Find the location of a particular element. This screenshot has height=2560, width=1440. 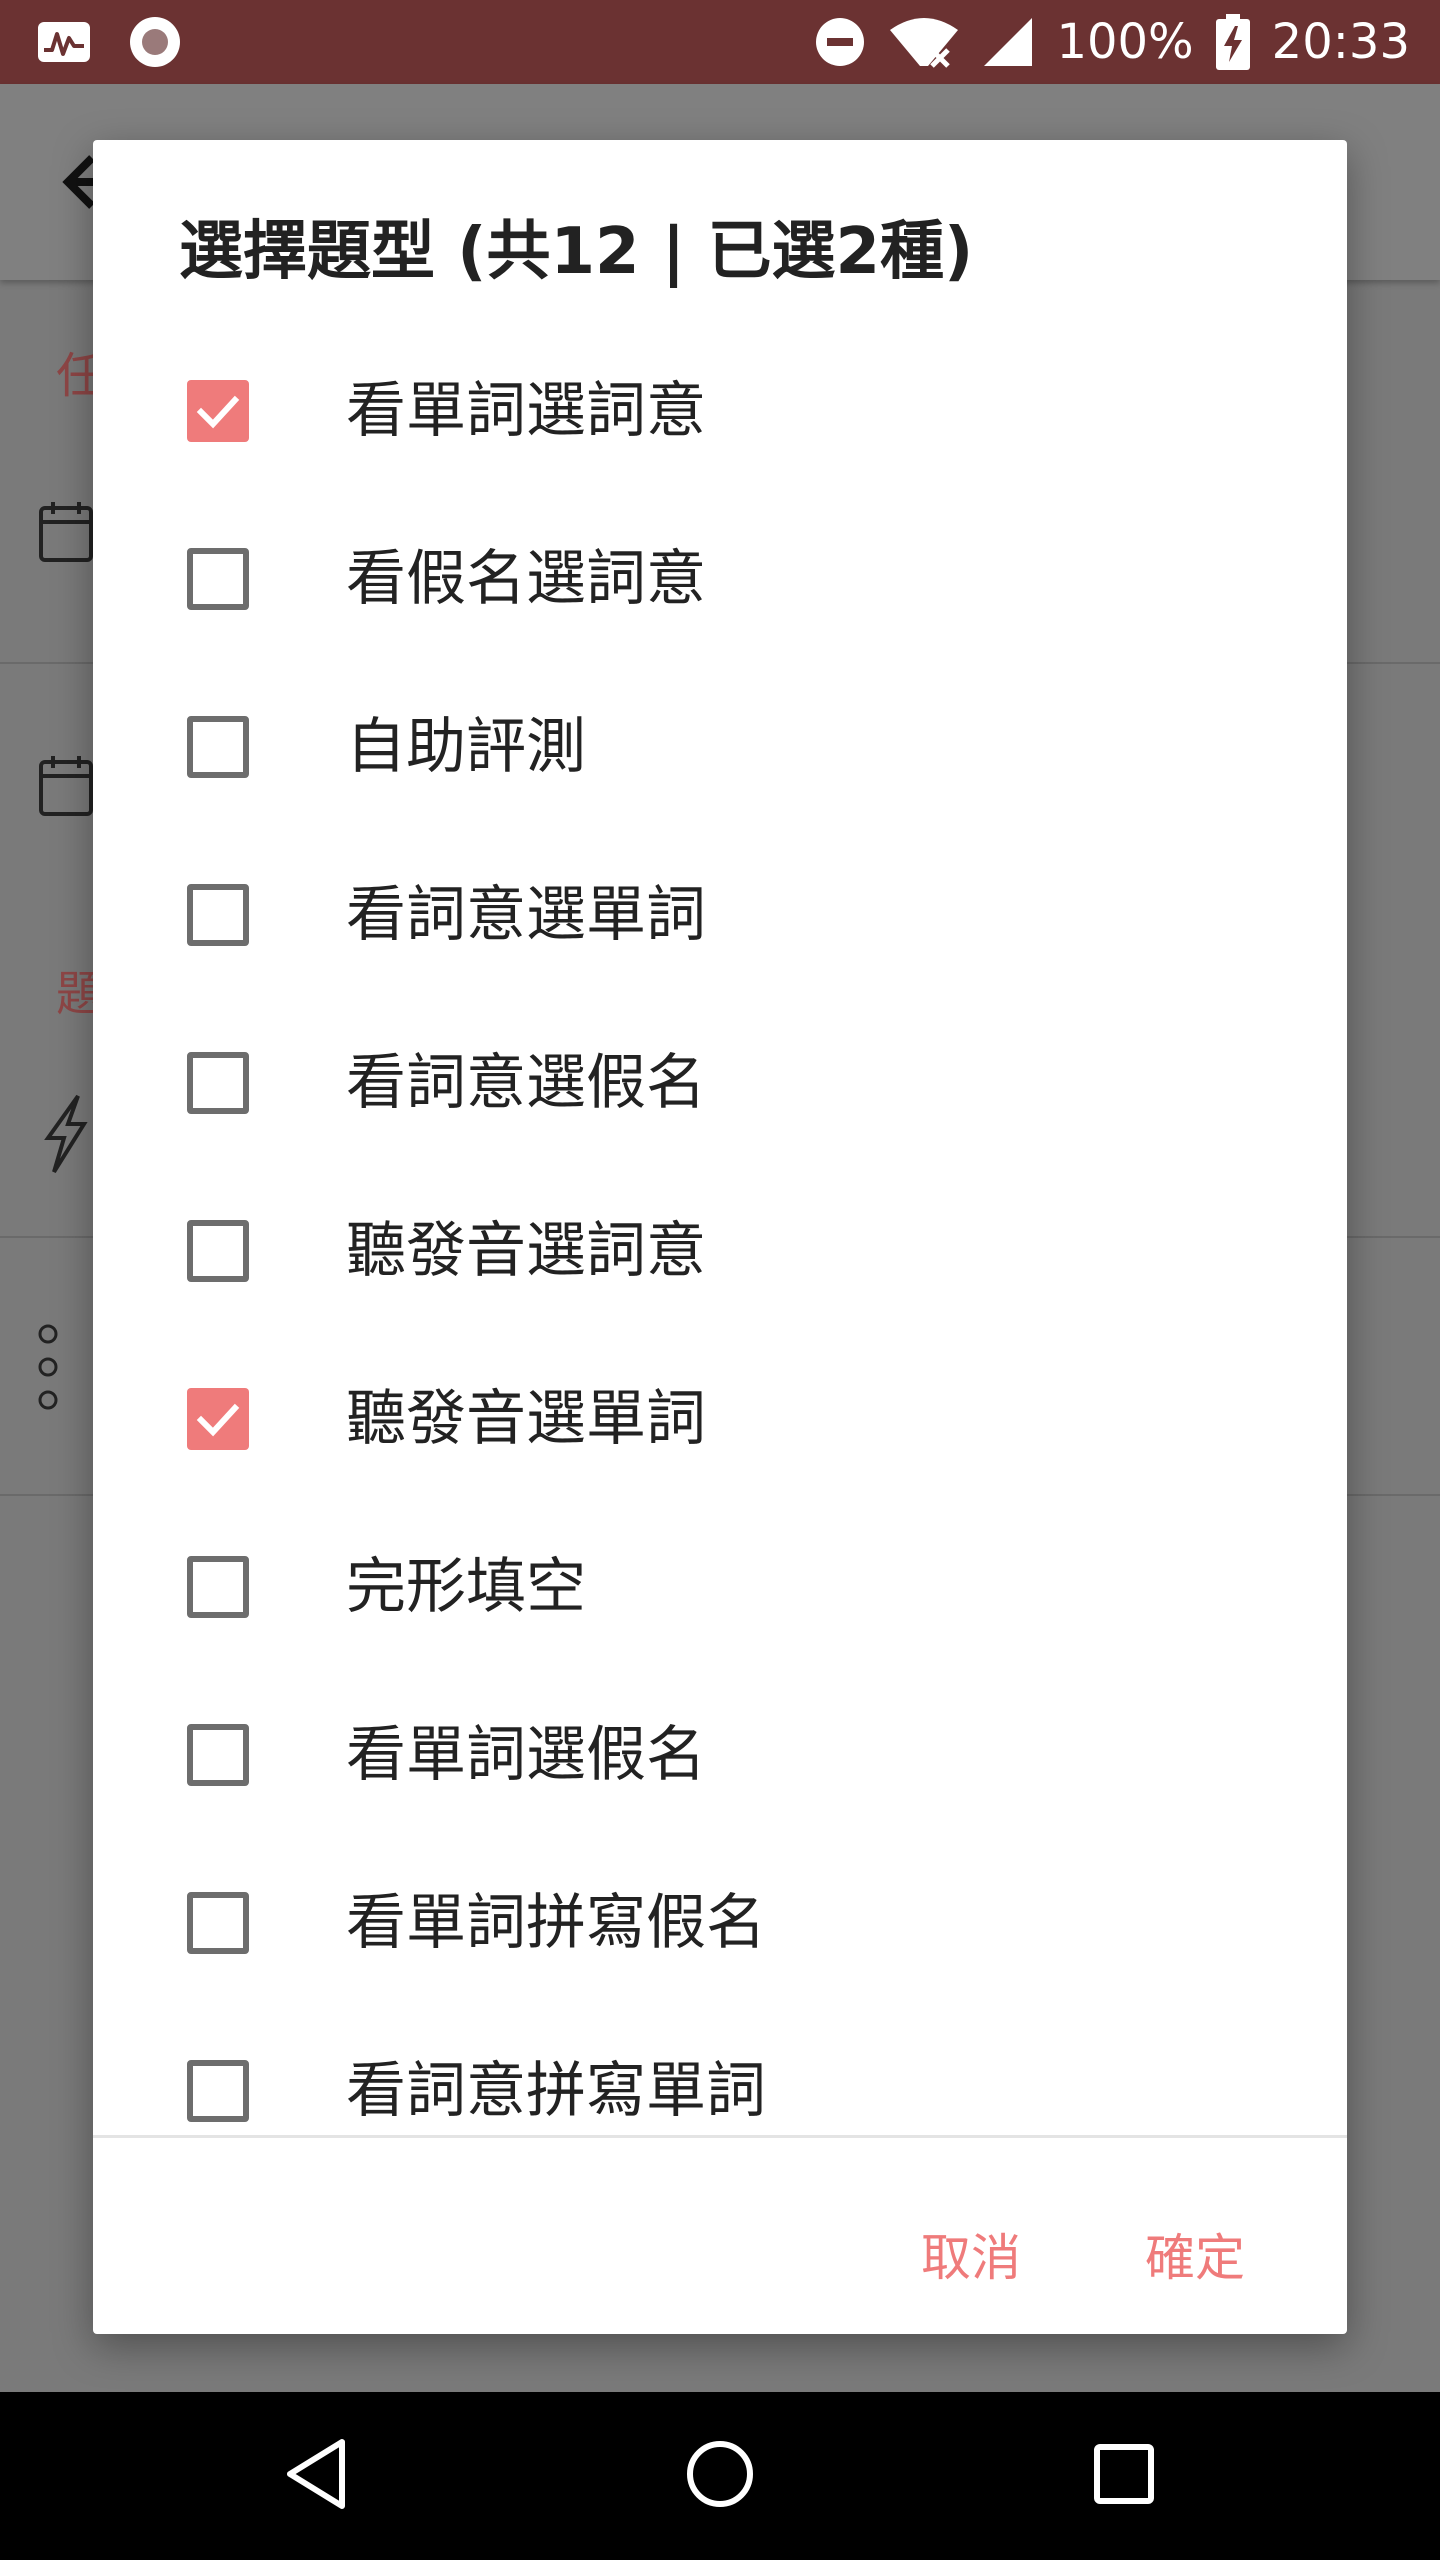

clock: 20:33 is located at coordinates (1340, 42).